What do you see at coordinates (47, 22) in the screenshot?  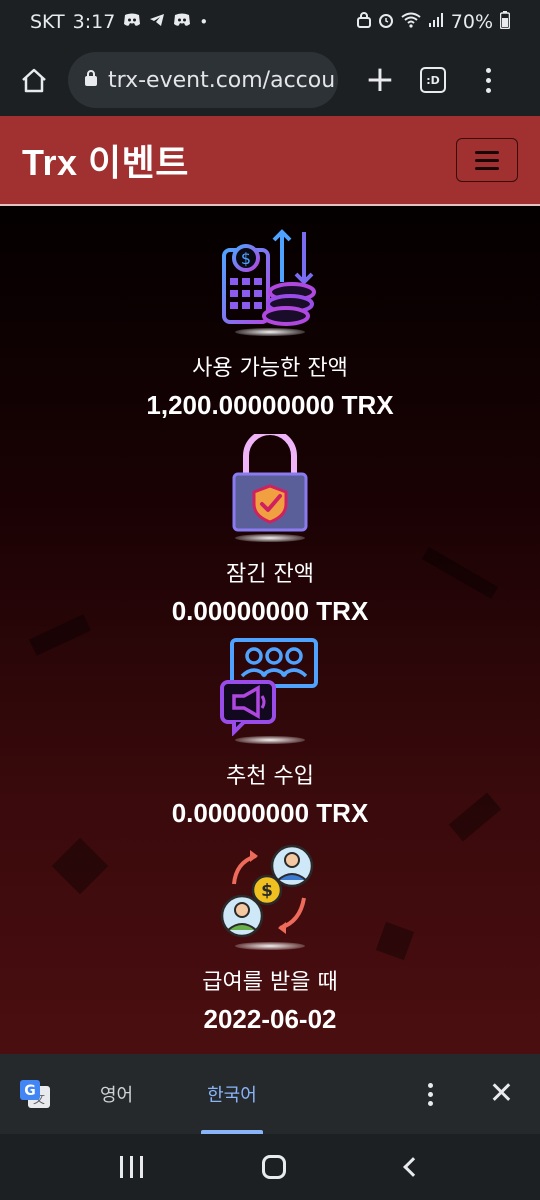 I see `carrier-label: SKT` at bounding box center [47, 22].